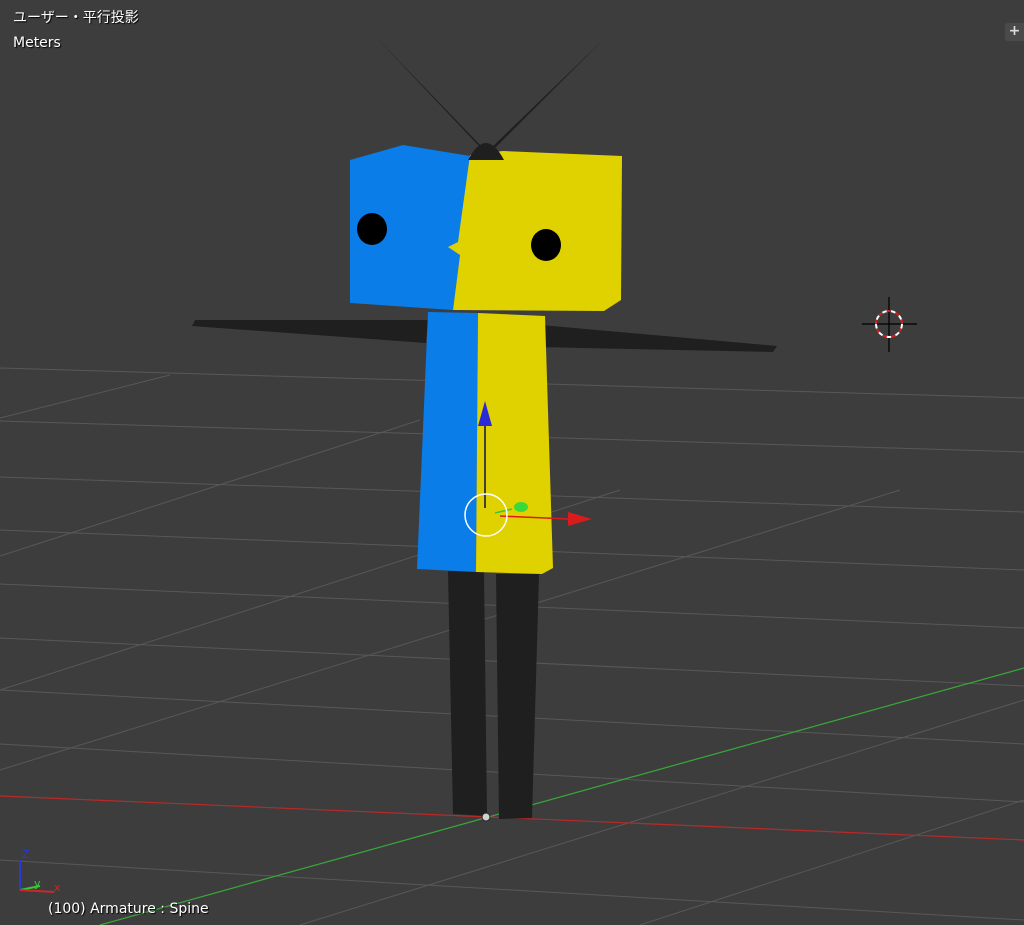 The height and width of the screenshot is (925, 1024). What do you see at coordinates (521, 507) in the screenshot?
I see `gizmo-y-arrow` at bounding box center [521, 507].